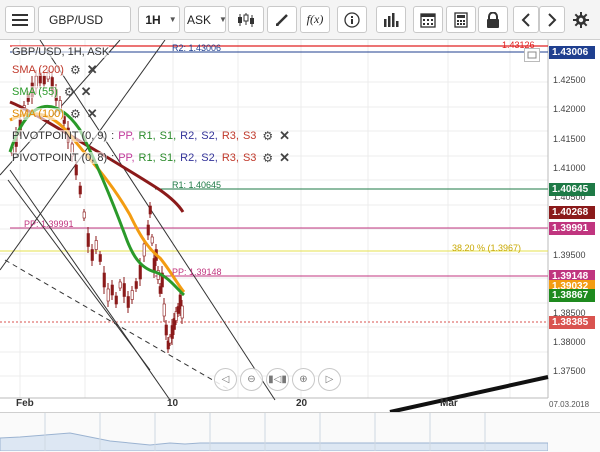 The height and width of the screenshot is (452, 600). I want to click on price-tag: 1.40268, so click(572, 212).